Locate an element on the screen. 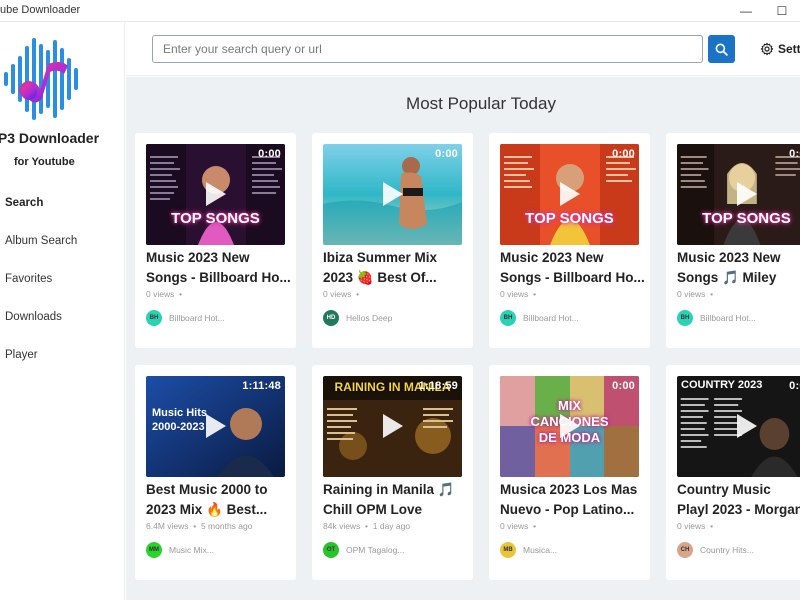 The height and width of the screenshot is (600, 800). gear-icon is located at coordinates (767, 49).